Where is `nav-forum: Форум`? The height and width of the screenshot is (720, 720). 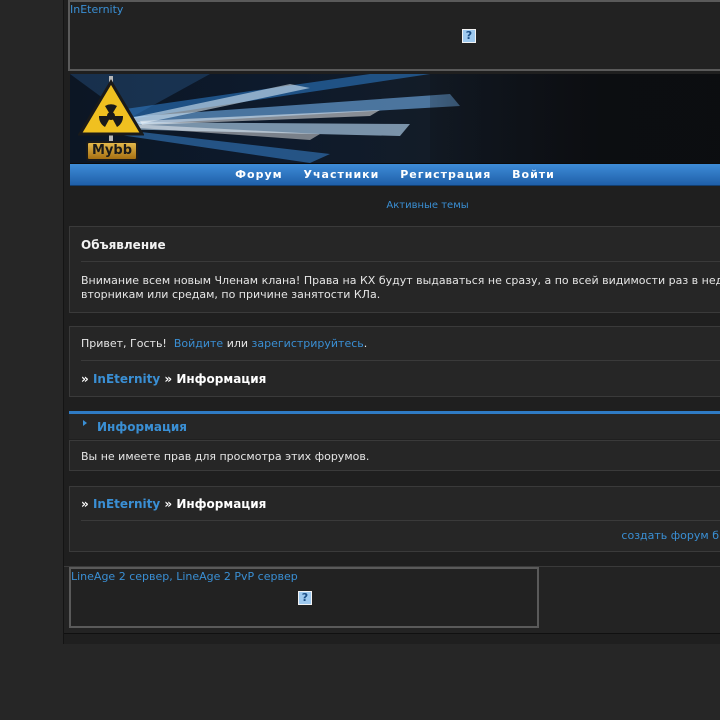
nav-forum: Форум is located at coordinates (259, 174).